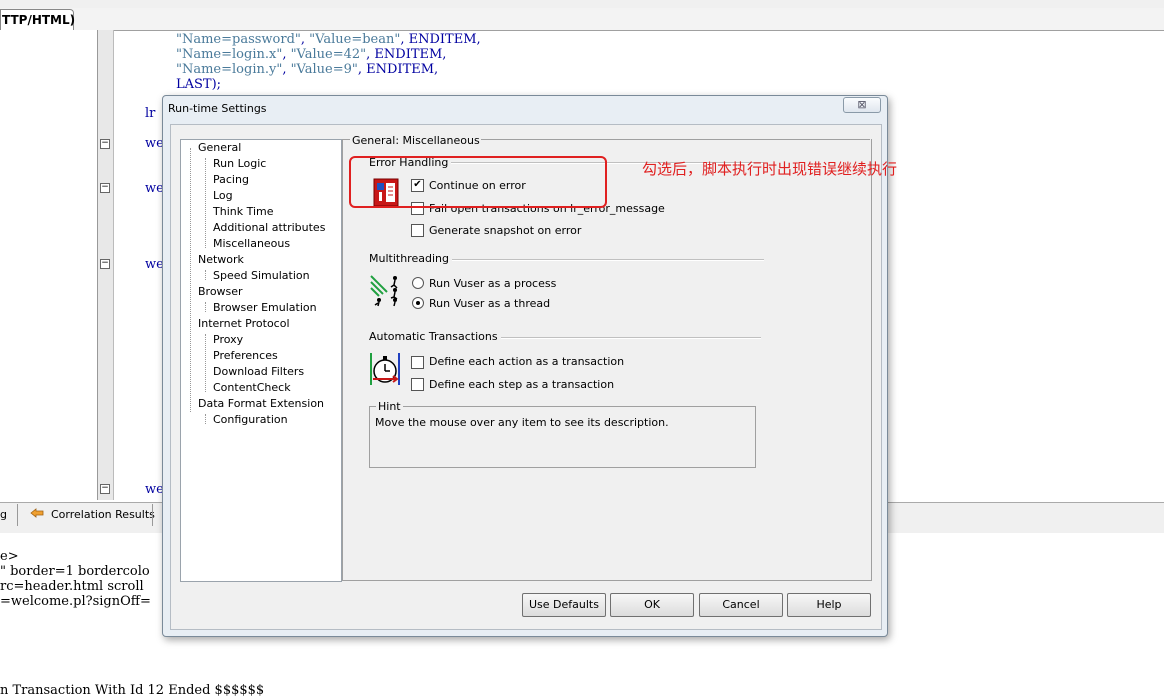  I want to click on each-step-transaction-label: Define each step as a transaction, so click(522, 384).